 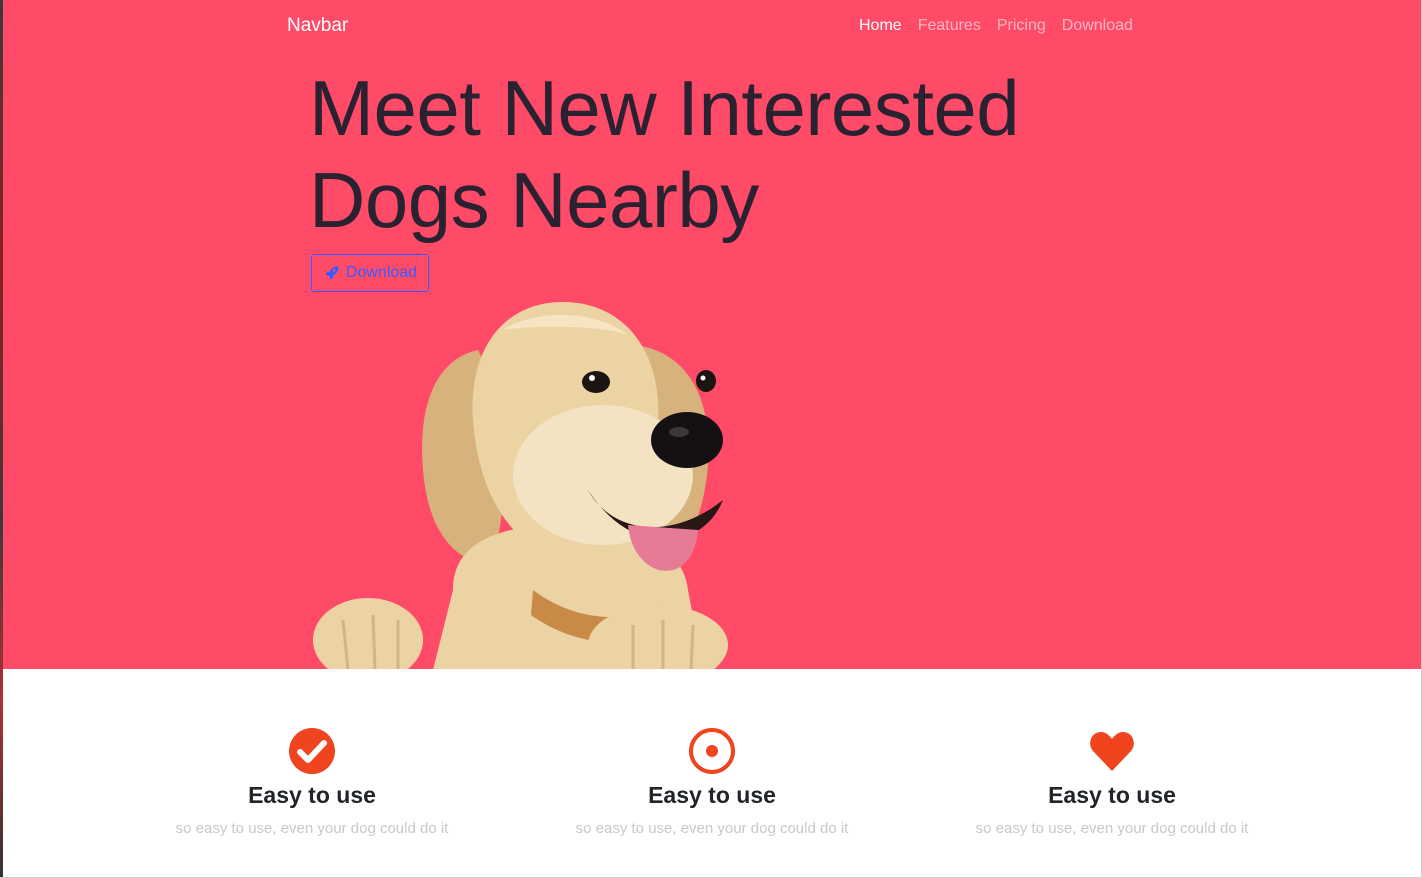 What do you see at coordinates (312, 751) in the screenshot?
I see `check-circle-icon` at bounding box center [312, 751].